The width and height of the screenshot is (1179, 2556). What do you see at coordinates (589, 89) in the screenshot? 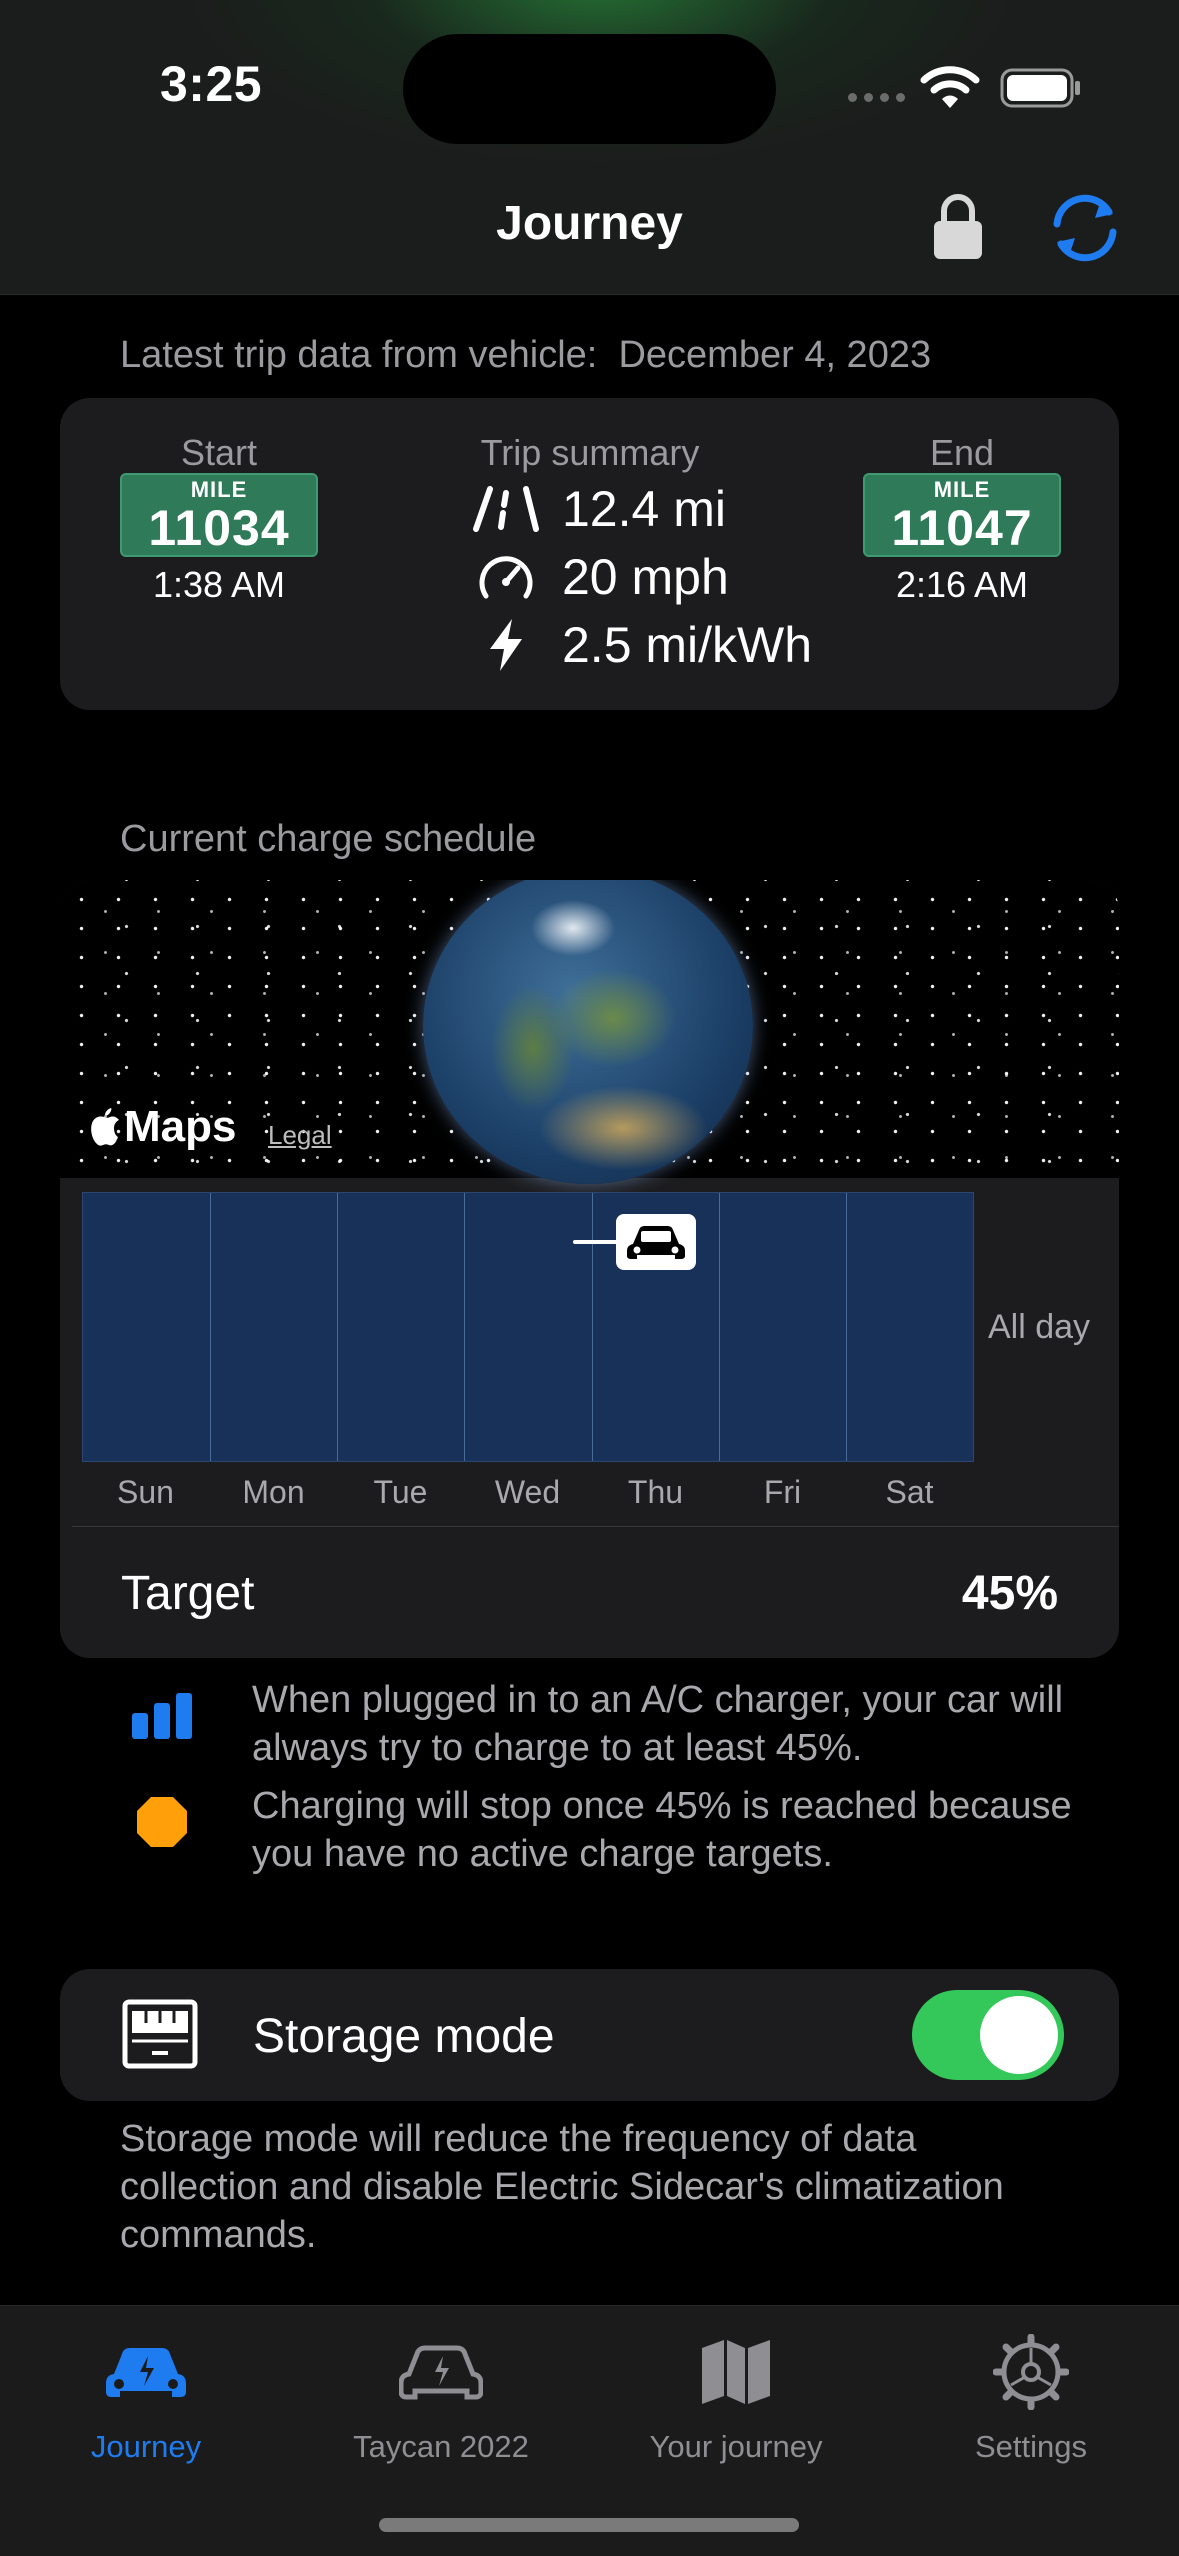
I see `dynamic-island` at bounding box center [589, 89].